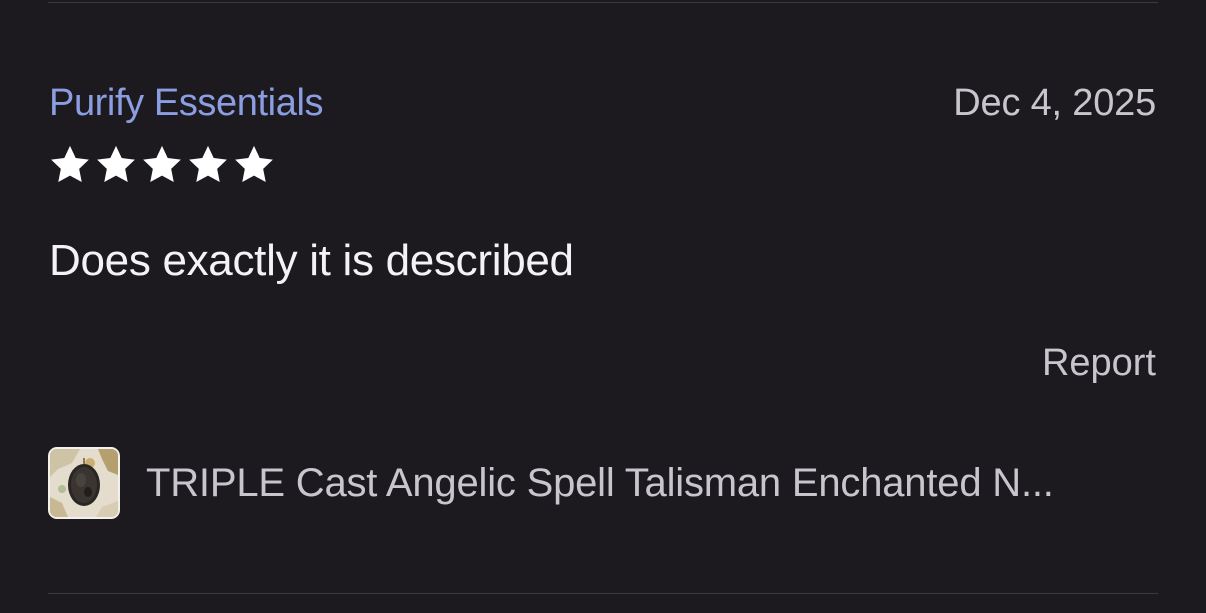  What do you see at coordinates (186, 103) in the screenshot?
I see `reviewer-name-link: Purify Essentials` at bounding box center [186, 103].